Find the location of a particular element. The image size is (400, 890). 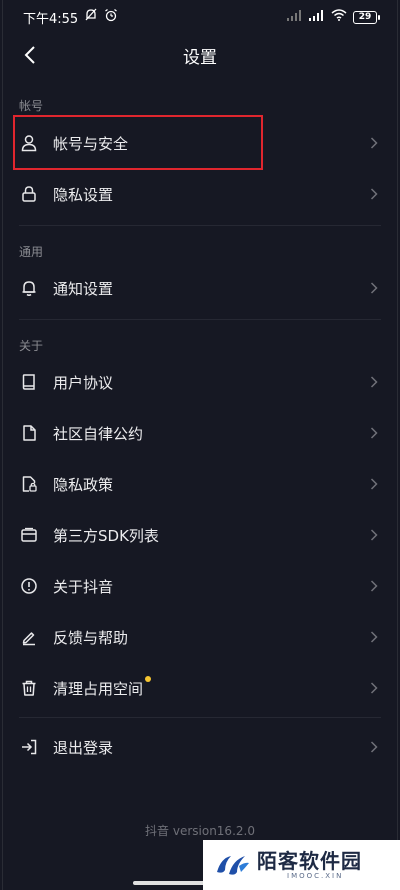

settings-item-label: 社区自律公约 is located at coordinates (98, 433).